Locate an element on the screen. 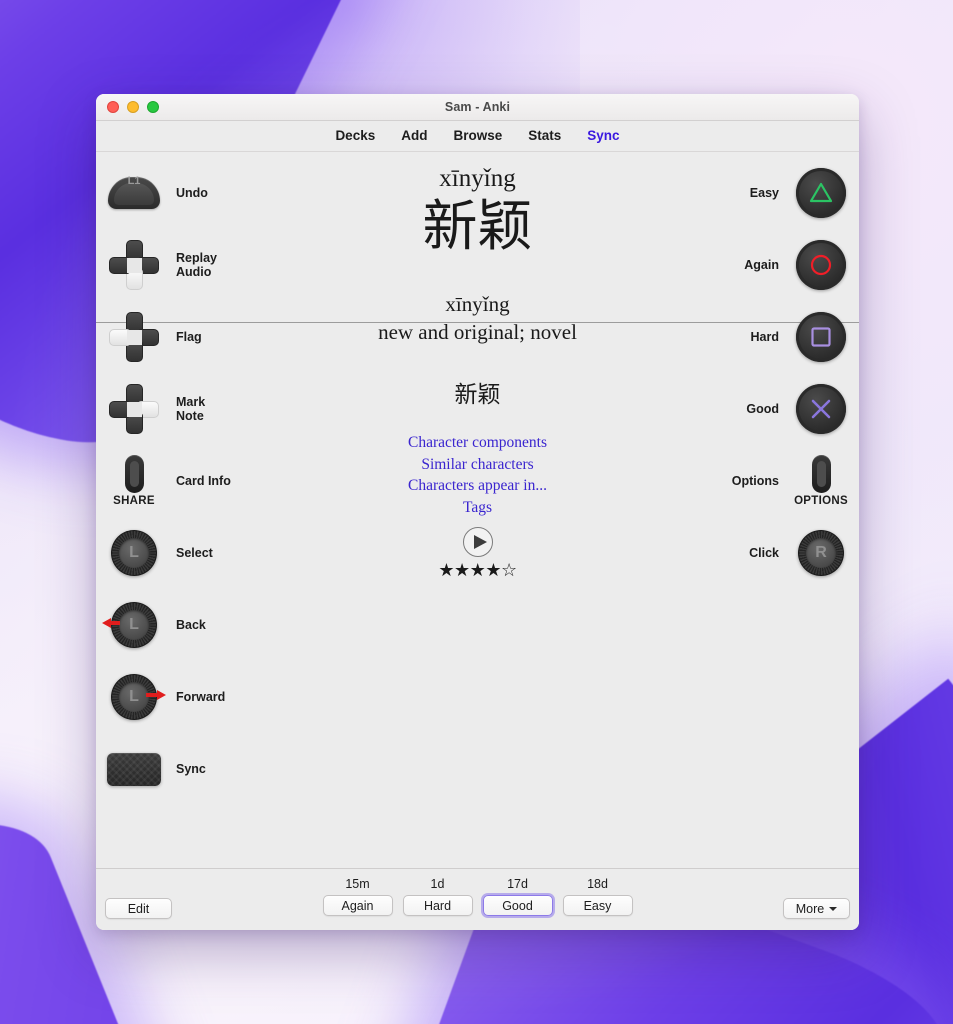 This screenshot has height=1024, width=953. dpad-right-icon is located at coordinates (134, 409).